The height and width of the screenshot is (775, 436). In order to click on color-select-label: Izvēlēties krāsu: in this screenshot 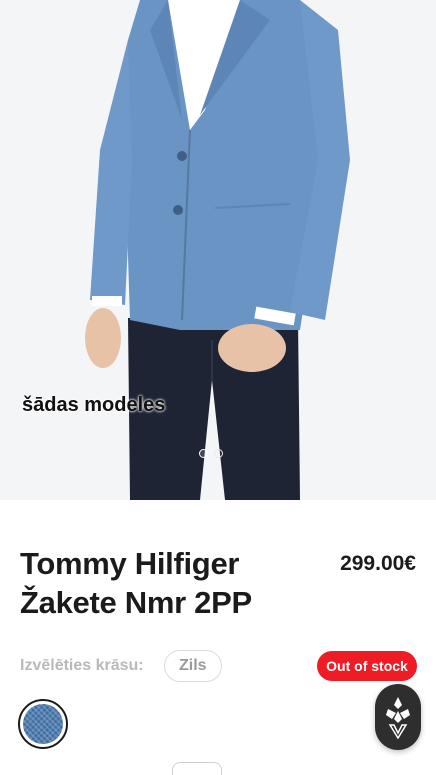, I will do `click(82, 665)`.